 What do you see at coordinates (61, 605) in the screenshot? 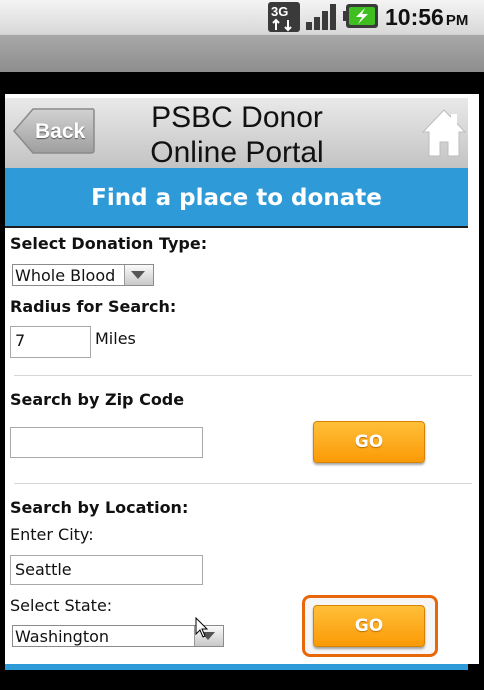
I see `state-label: Select State:` at bounding box center [61, 605].